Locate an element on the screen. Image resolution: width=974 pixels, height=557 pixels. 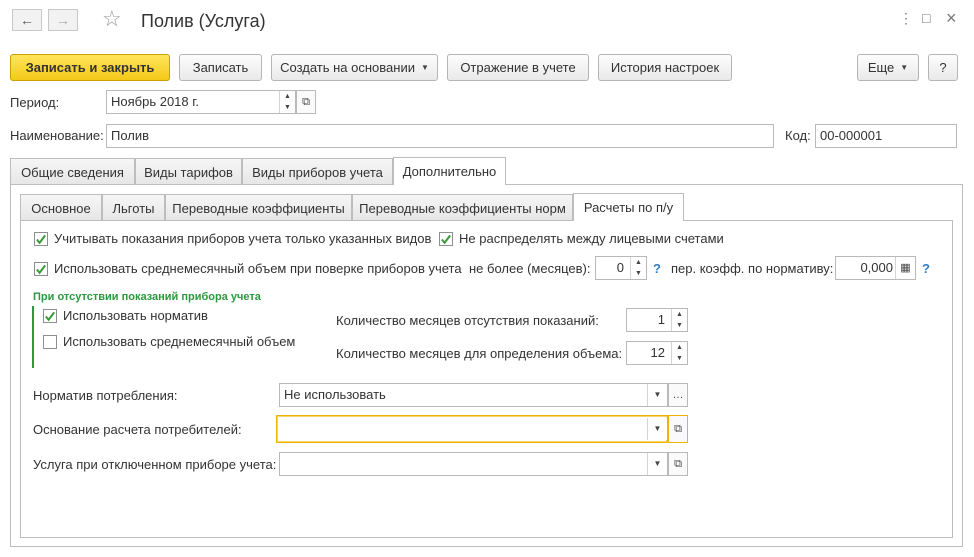
save-button: Записать is located at coordinates (220, 67).